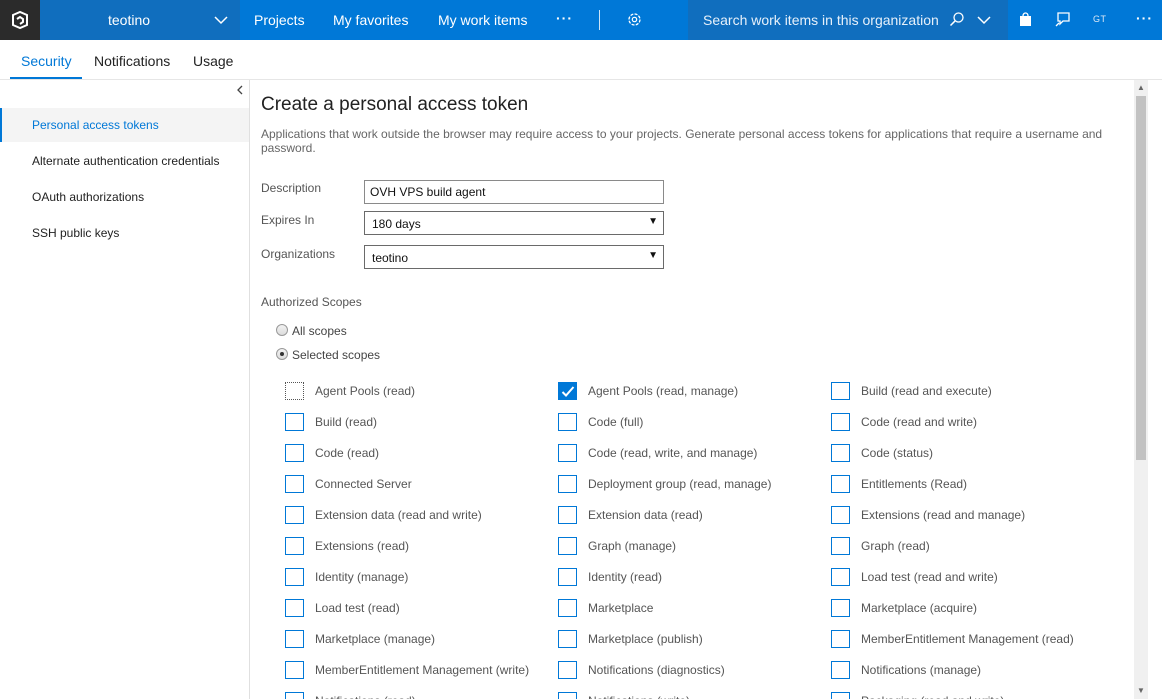 The height and width of the screenshot is (699, 1162). I want to click on scrollbar: ▲ ▼, so click(1141, 389).